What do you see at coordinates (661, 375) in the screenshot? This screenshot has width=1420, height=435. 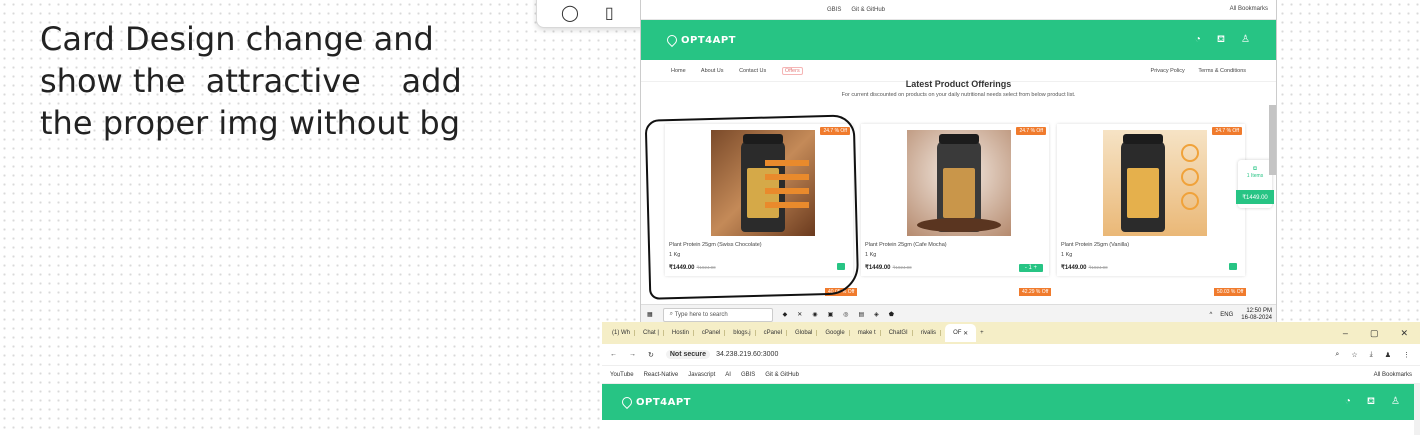 I see `bookmark-item: React-Native` at bounding box center [661, 375].